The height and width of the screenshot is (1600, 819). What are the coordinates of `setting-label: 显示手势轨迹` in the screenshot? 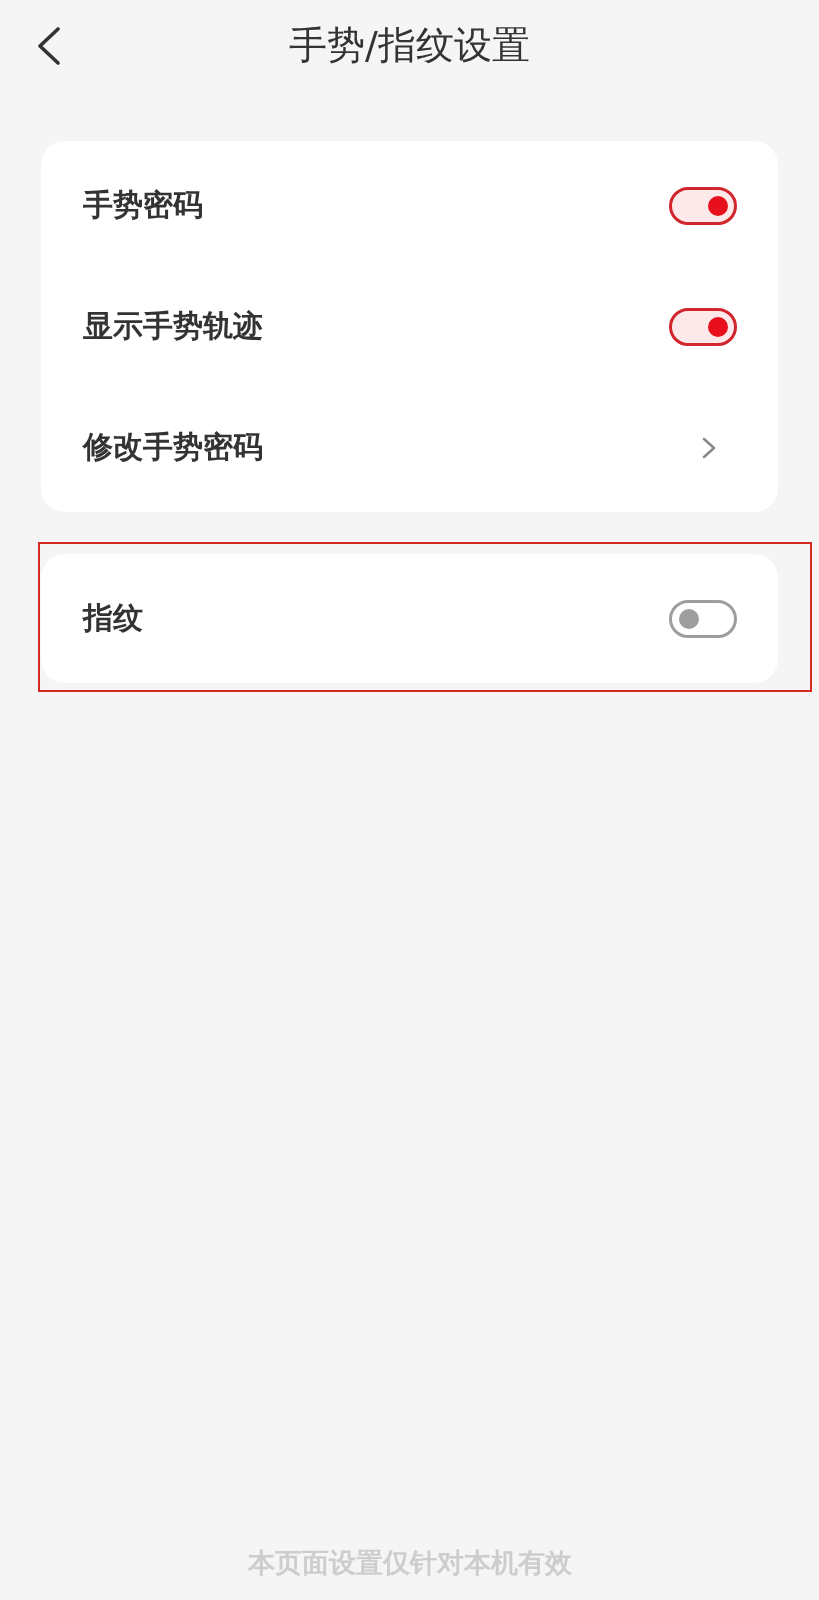 It's located at (173, 326).